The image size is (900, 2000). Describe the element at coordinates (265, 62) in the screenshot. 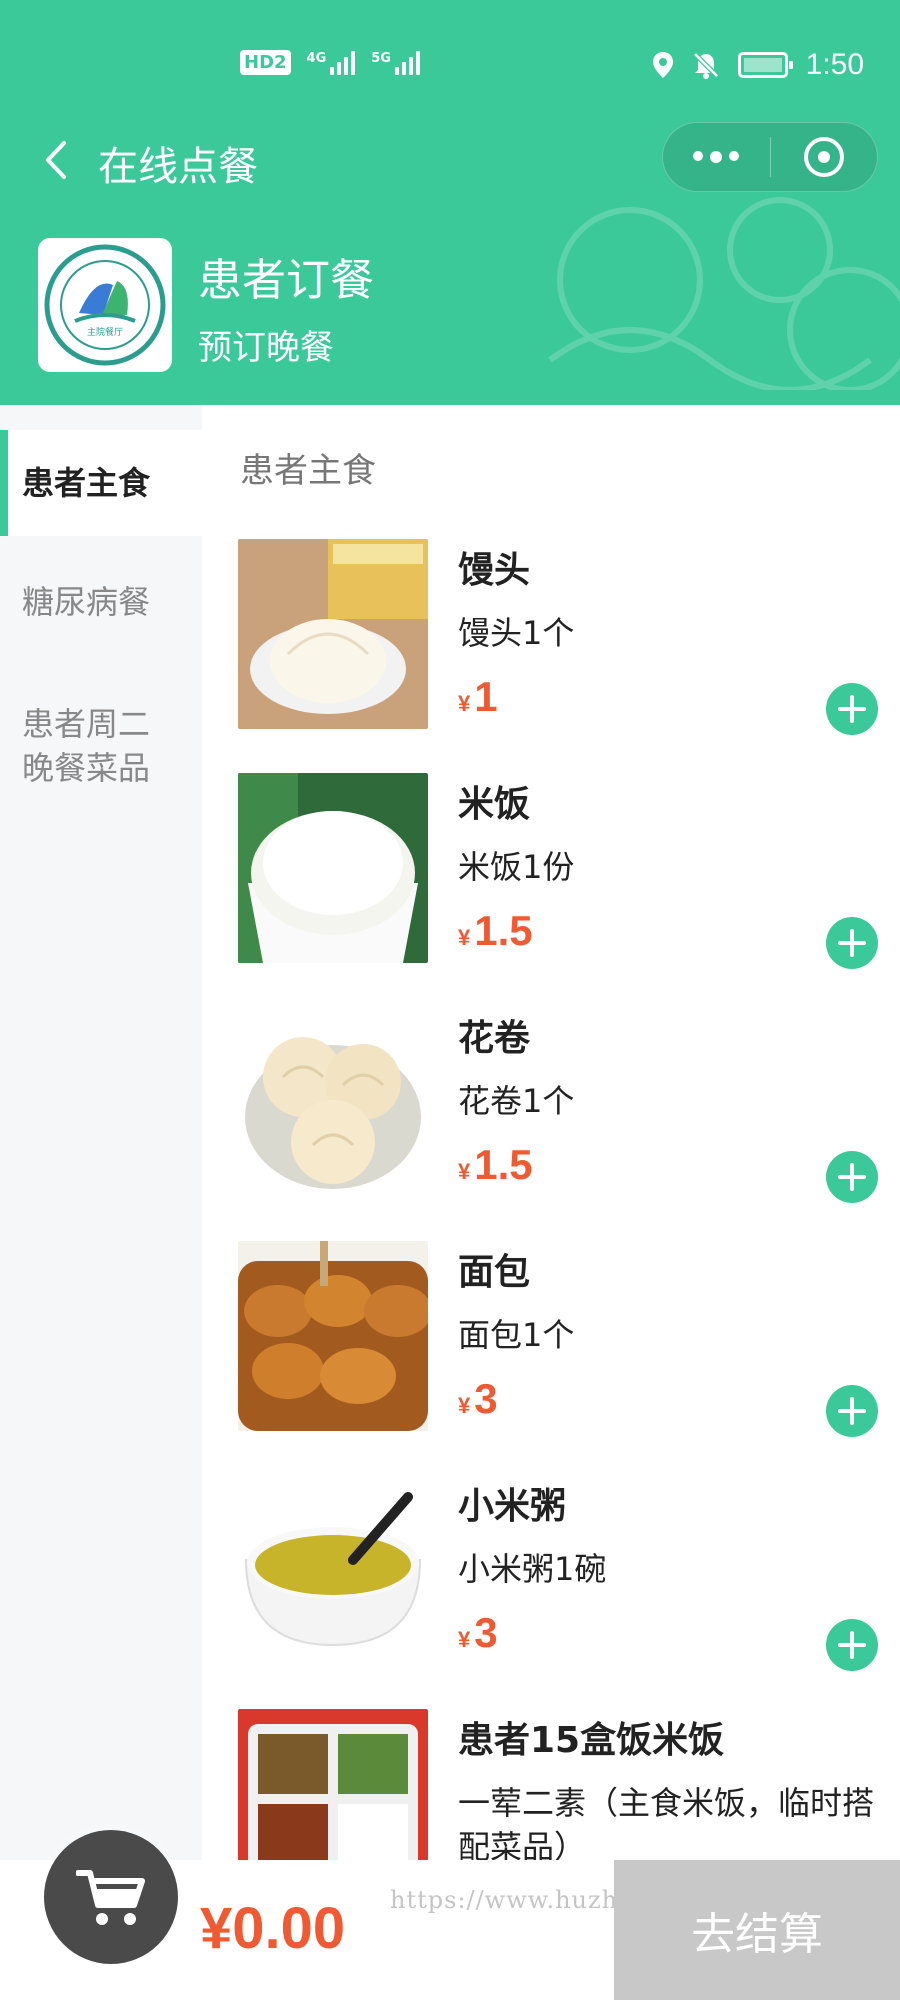

I see `hd-badge: HD2` at that location.